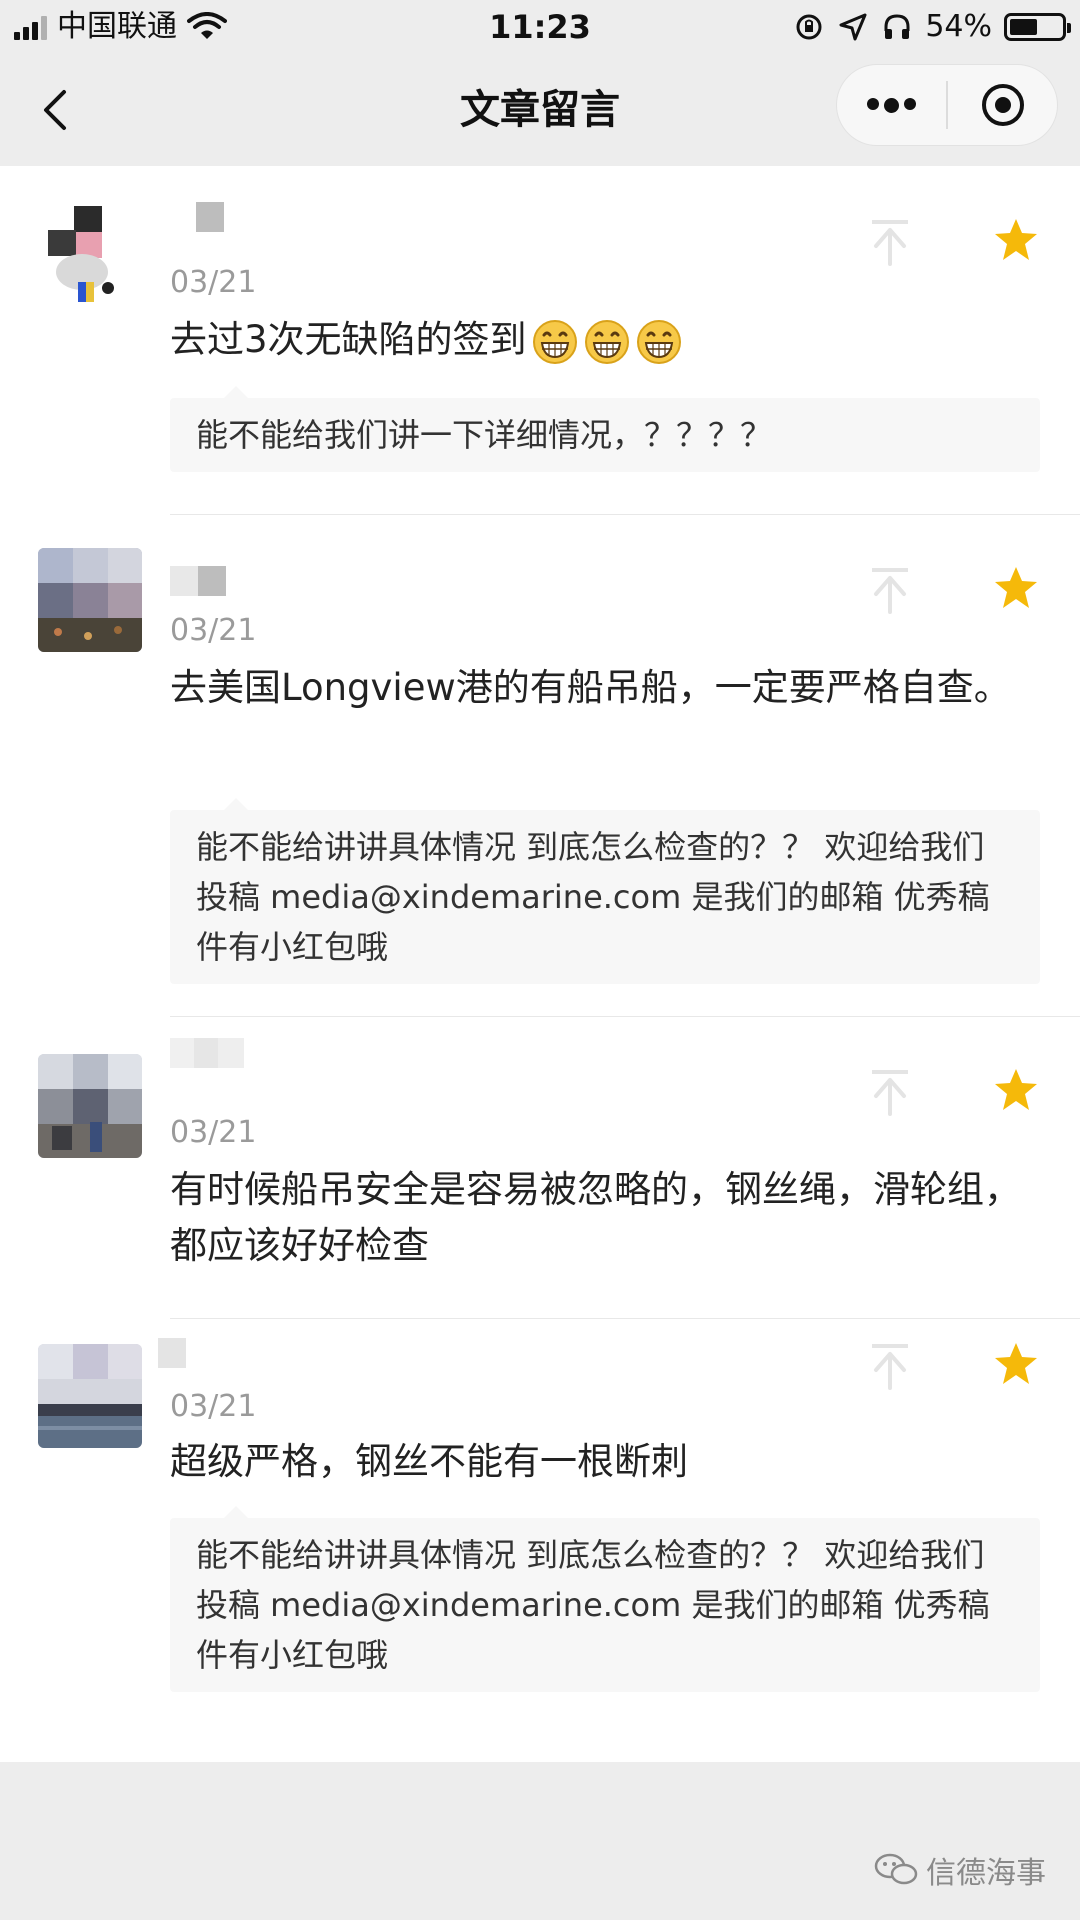 Image resolution: width=1080 pixels, height=1920 pixels. Describe the element at coordinates (809, 27) in the screenshot. I see `orientation-lock-icon` at that location.